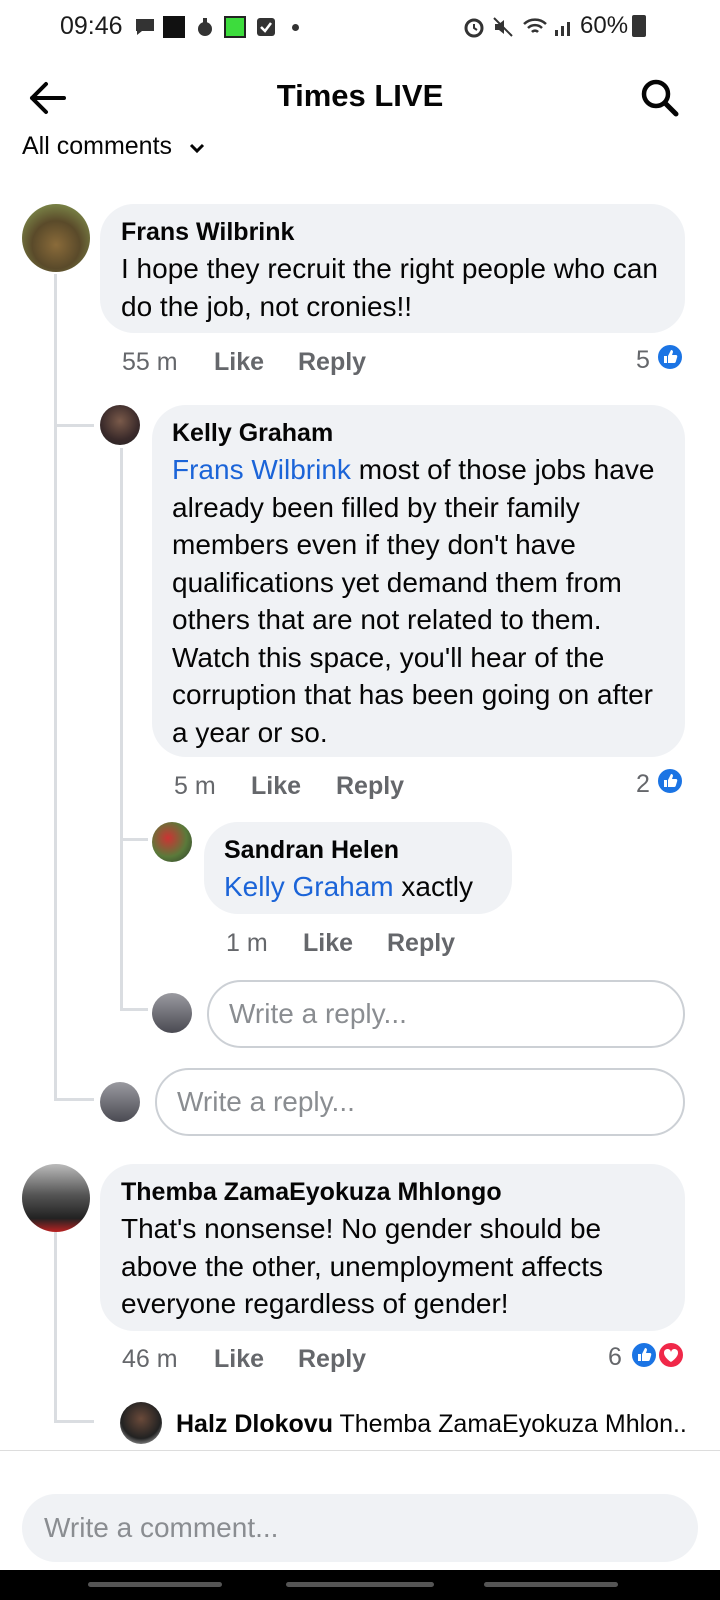 Image resolution: width=720 pixels, height=1600 pixels. What do you see at coordinates (474, 27) in the screenshot?
I see `alarm-icon` at bounding box center [474, 27].